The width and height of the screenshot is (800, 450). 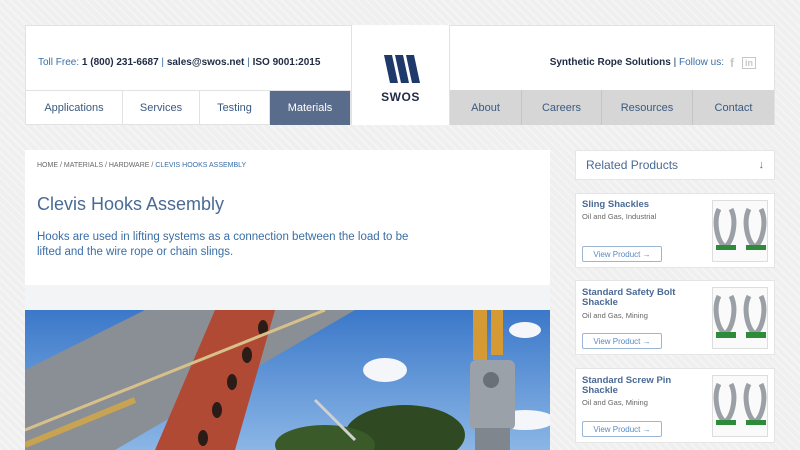 I want to click on breadcrumb-hardware: HARDWARE, so click(x=129, y=165).